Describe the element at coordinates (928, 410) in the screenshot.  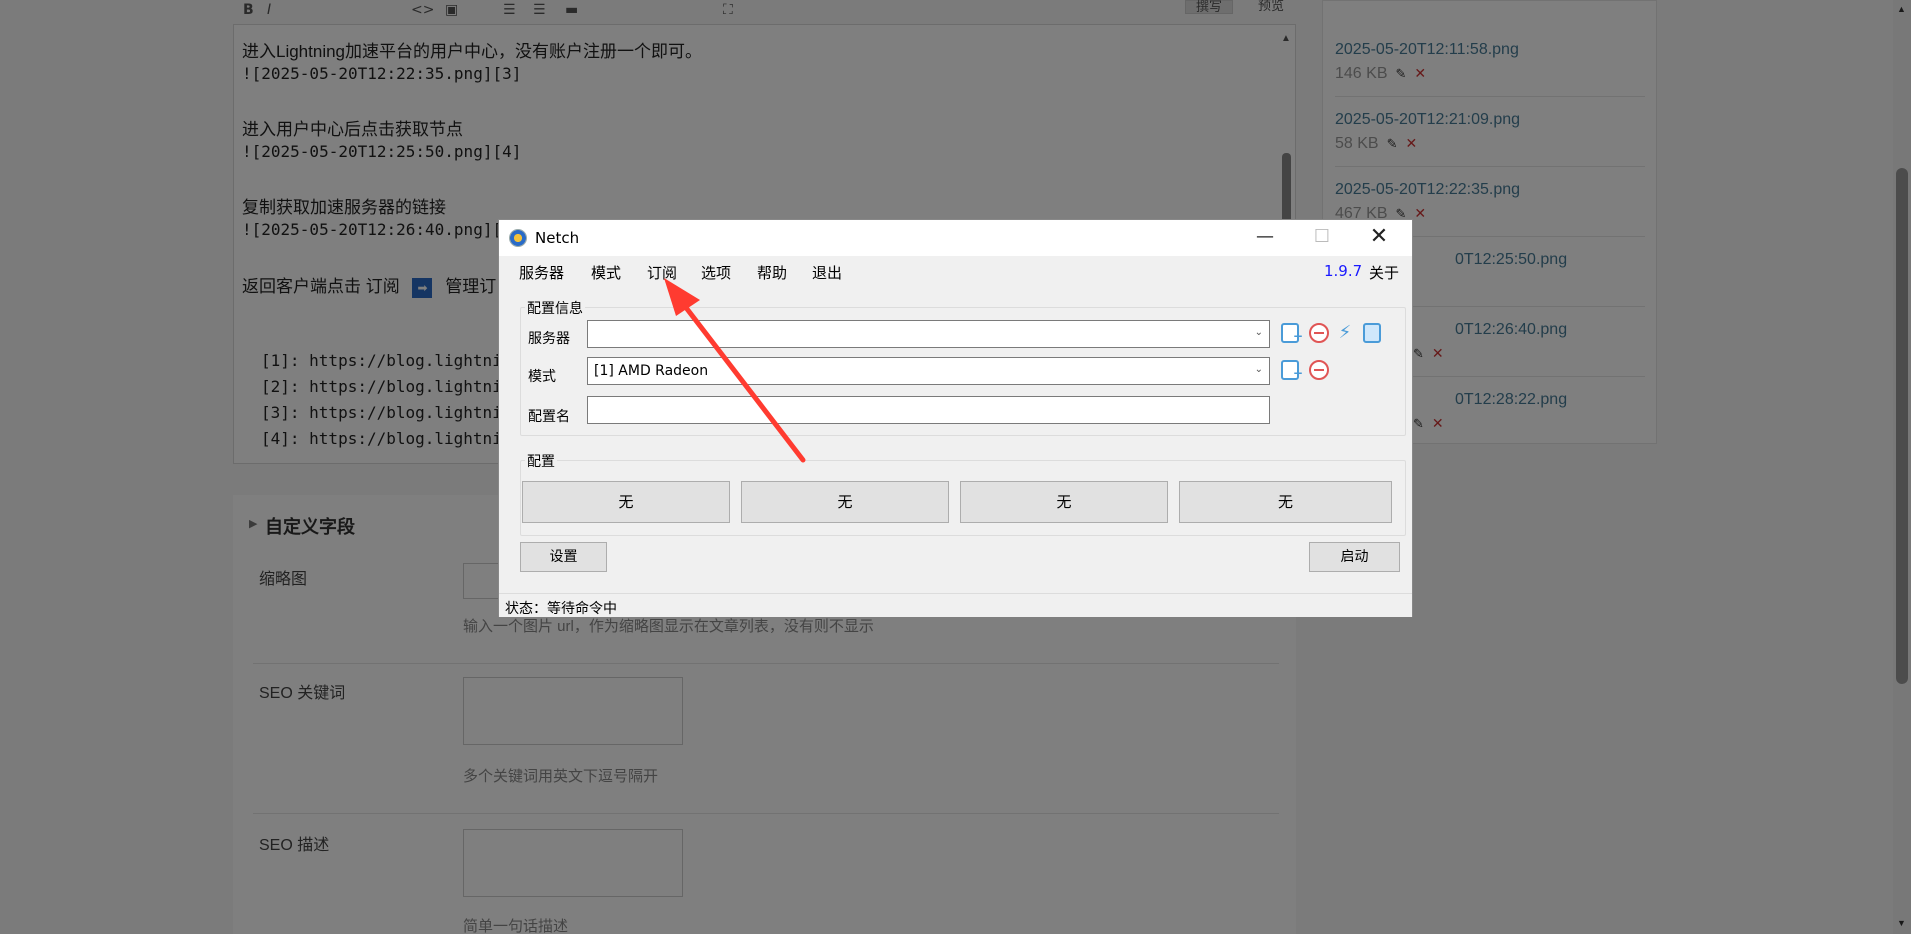
I see `profile-name-input` at that location.